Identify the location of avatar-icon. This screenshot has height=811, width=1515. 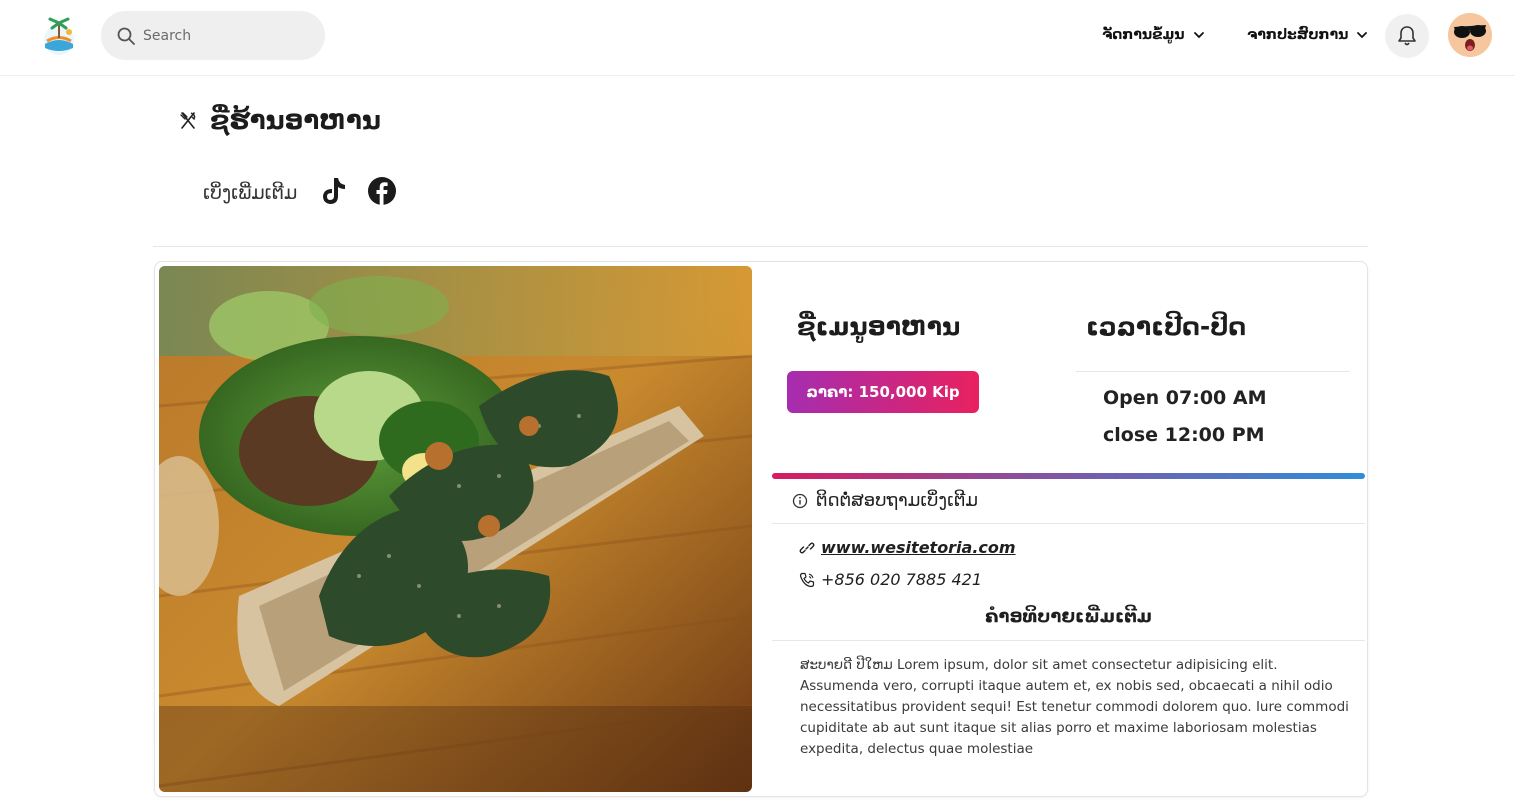
(1470, 35).